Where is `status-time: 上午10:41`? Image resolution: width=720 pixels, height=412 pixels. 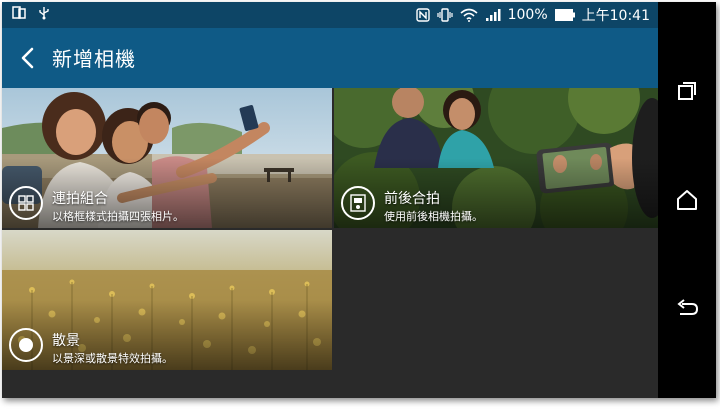 status-time: 上午10:41 is located at coordinates (615, 16).